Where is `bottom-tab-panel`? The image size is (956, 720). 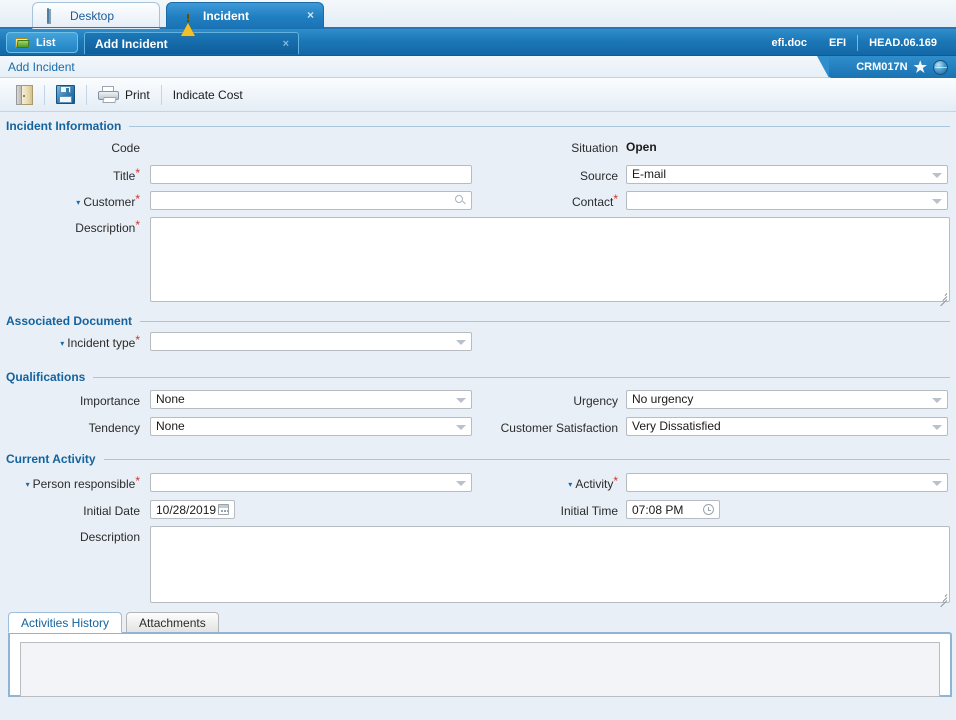
bottom-tab-panel is located at coordinates (480, 664).